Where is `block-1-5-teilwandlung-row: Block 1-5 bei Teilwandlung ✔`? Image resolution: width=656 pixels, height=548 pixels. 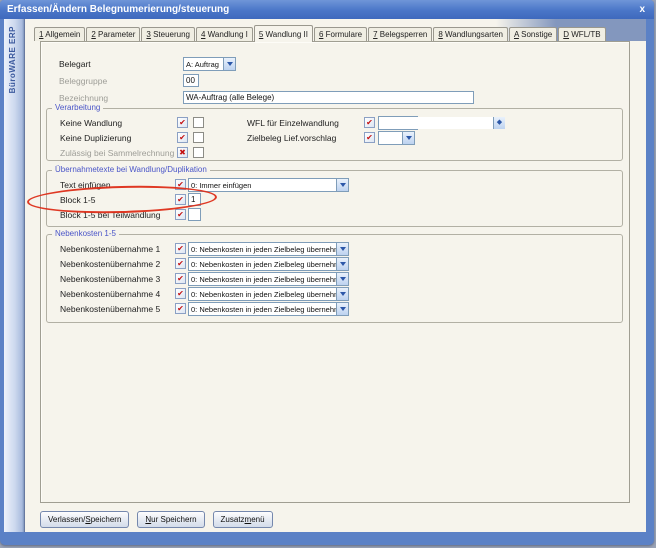
block-1-5-teilwandlung-row: Block 1-5 bei Teilwandlung ✔ is located at coordinates (334, 214).